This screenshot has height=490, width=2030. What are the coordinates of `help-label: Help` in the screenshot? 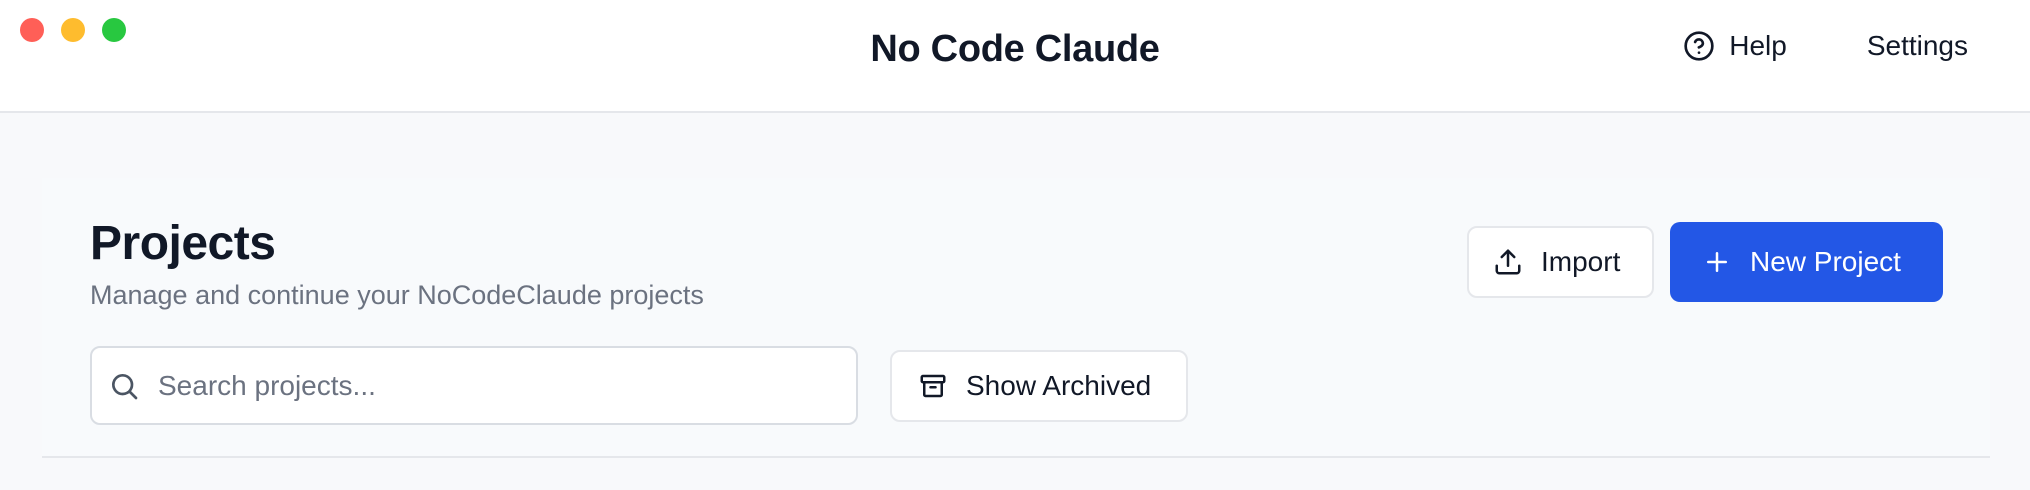 It's located at (1758, 45).